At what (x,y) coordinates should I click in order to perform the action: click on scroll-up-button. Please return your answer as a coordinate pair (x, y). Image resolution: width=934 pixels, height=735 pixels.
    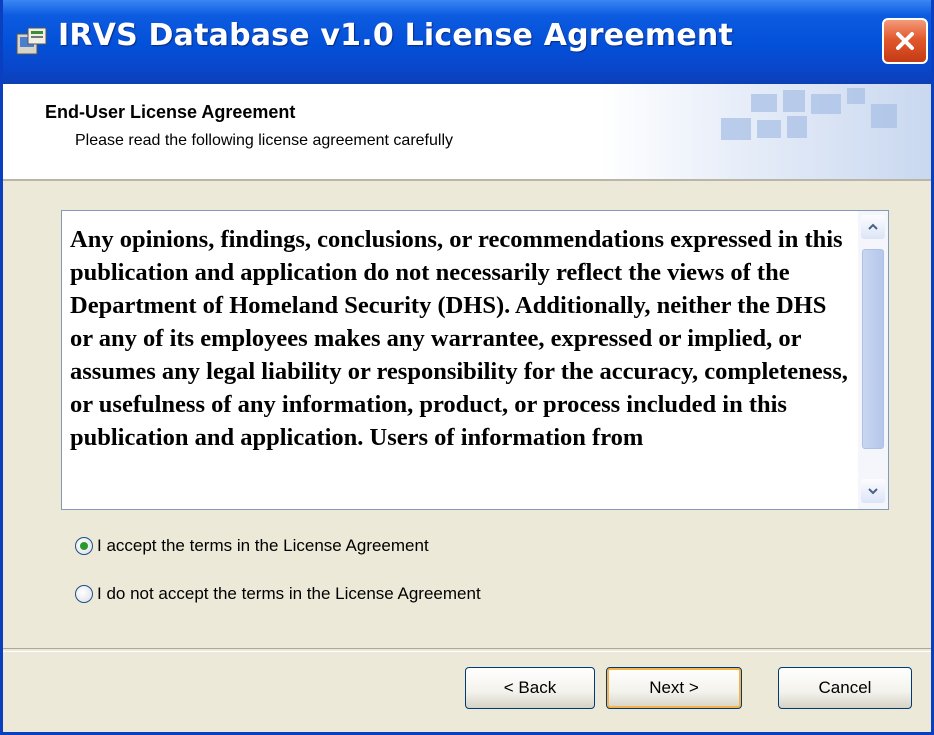
    Looking at the image, I should click on (873, 227).